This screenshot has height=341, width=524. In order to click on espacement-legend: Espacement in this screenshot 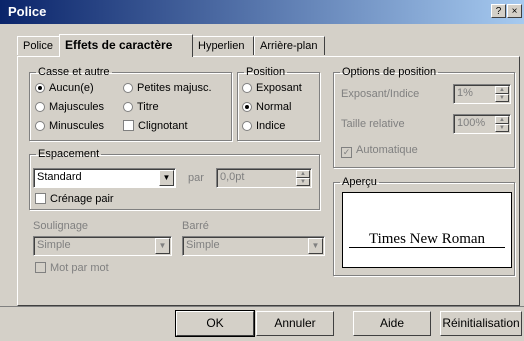, I will do `click(69, 154)`.